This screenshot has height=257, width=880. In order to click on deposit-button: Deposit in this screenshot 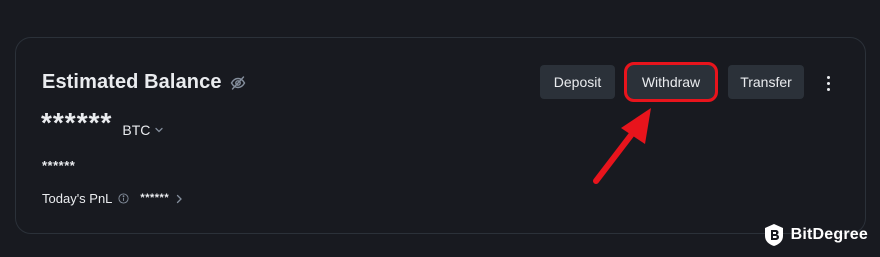, I will do `click(577, 82)`.